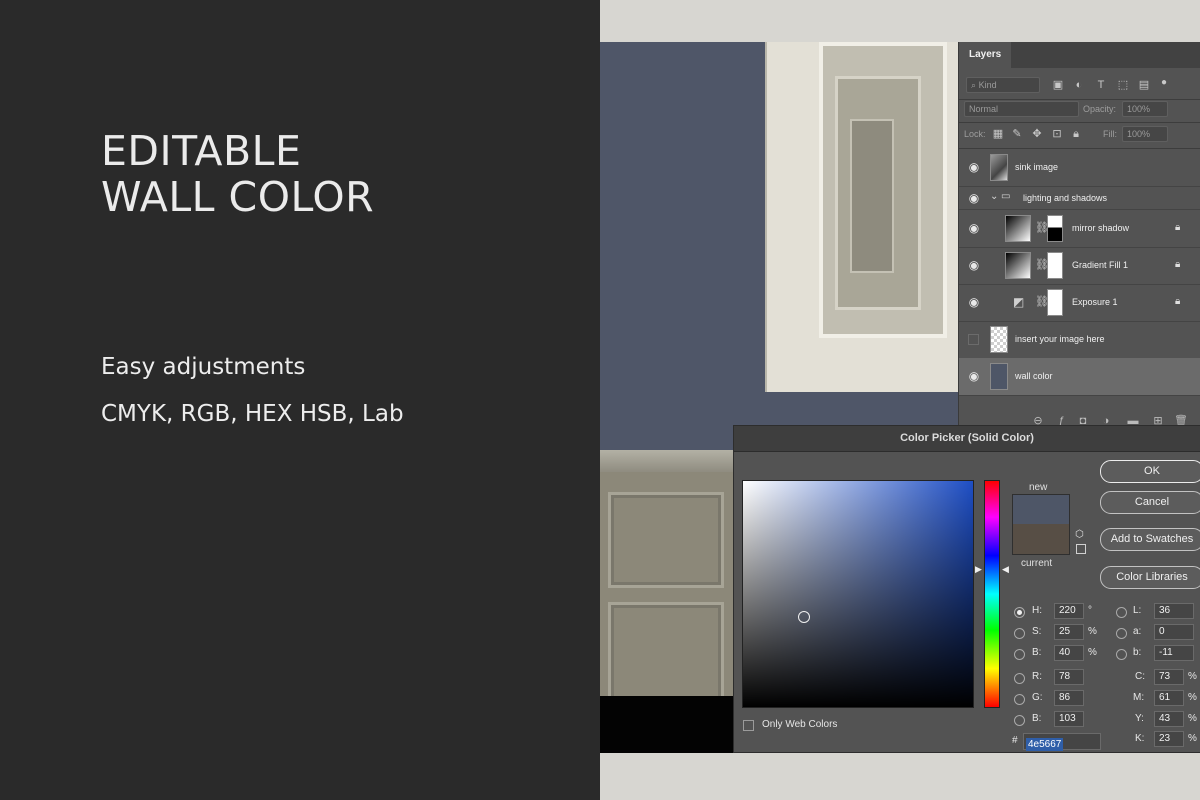  Describe the element at coordinates (1121, 612) in the screenshot. I see `radio-lightness` at that location.